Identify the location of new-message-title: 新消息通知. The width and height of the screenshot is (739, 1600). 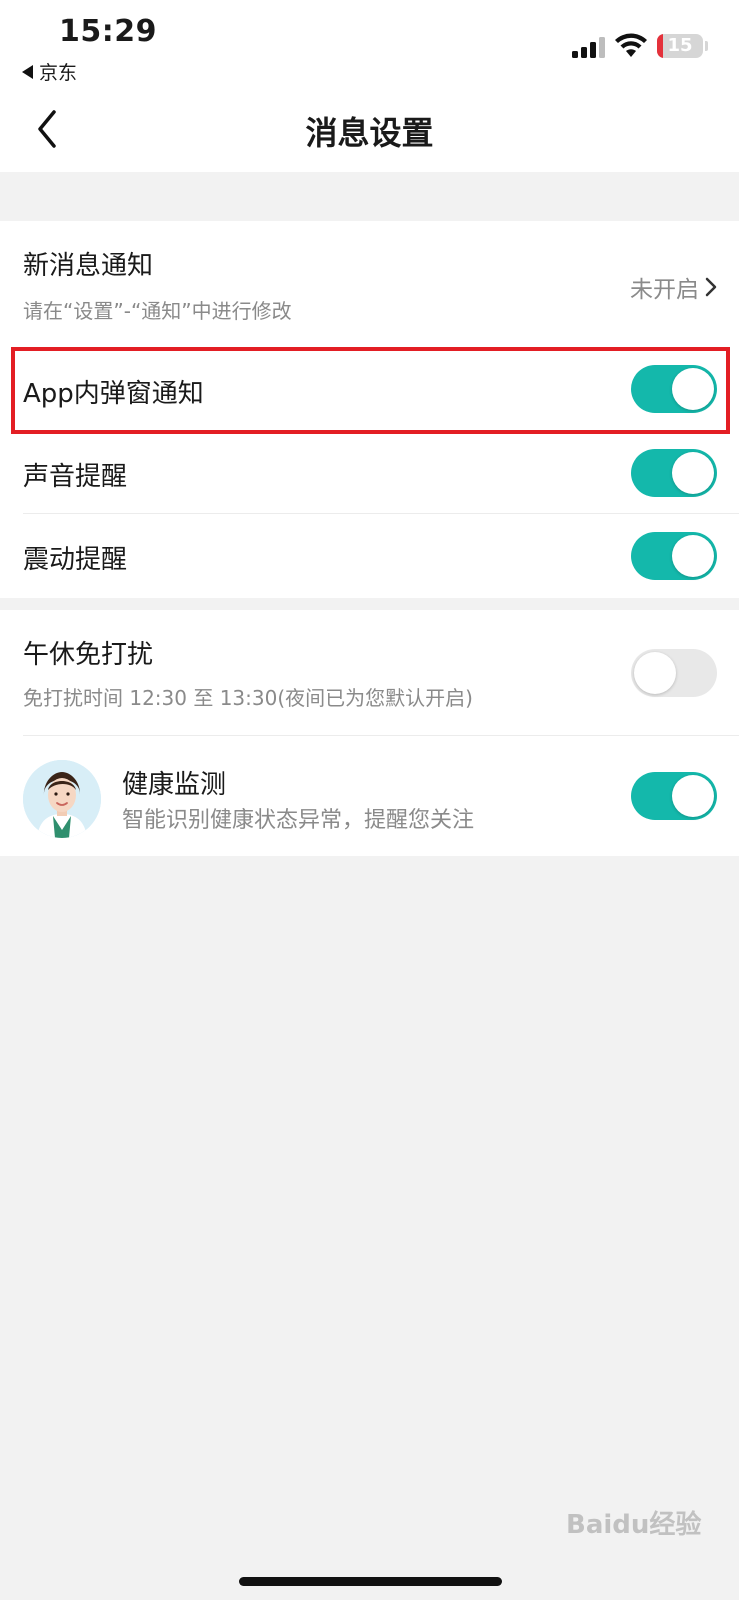
(88, 266).